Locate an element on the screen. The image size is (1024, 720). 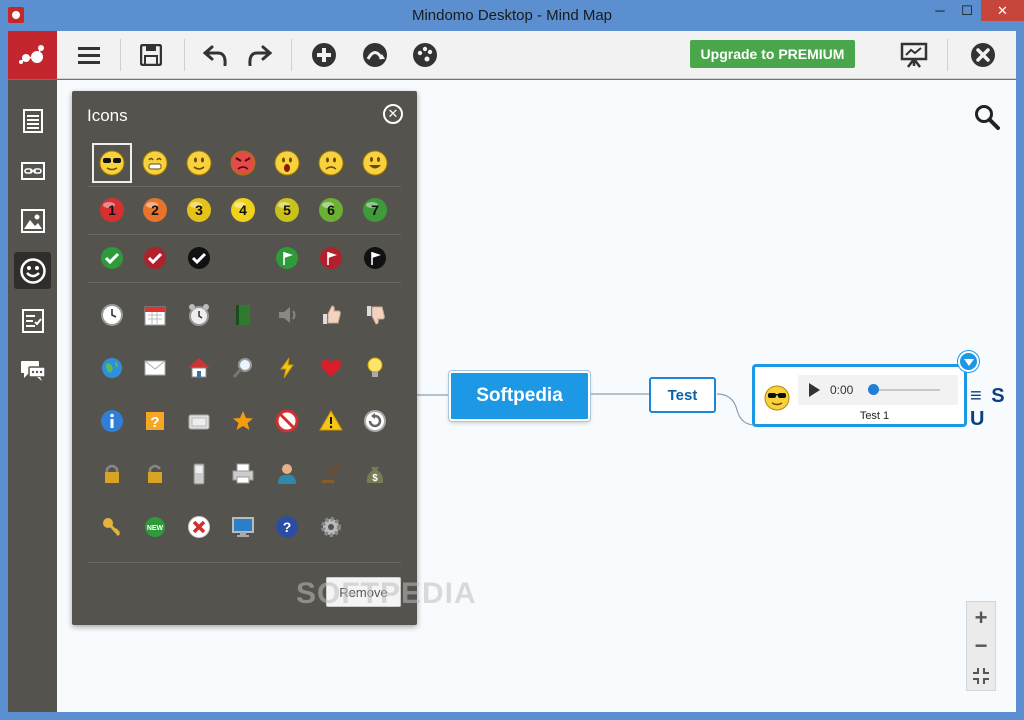
priority-4-icon: 4 is located at coordinates (243, 210).